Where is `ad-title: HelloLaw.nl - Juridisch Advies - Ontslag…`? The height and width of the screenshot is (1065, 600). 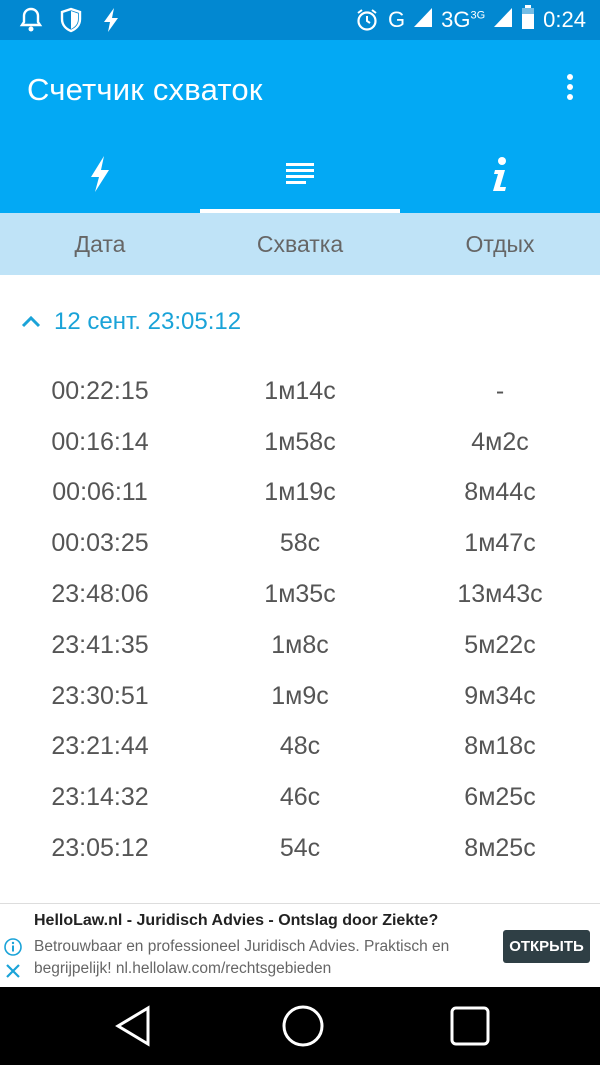
ad-title: HelloLaw.nl - Juridisch Advies - Ontslag… is located at coordinates (236, 921).